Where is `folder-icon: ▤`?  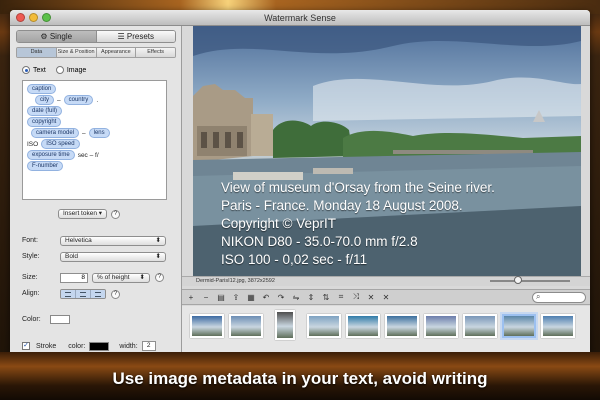
folder-icon: ▤ is located at coordinates (221, 297).